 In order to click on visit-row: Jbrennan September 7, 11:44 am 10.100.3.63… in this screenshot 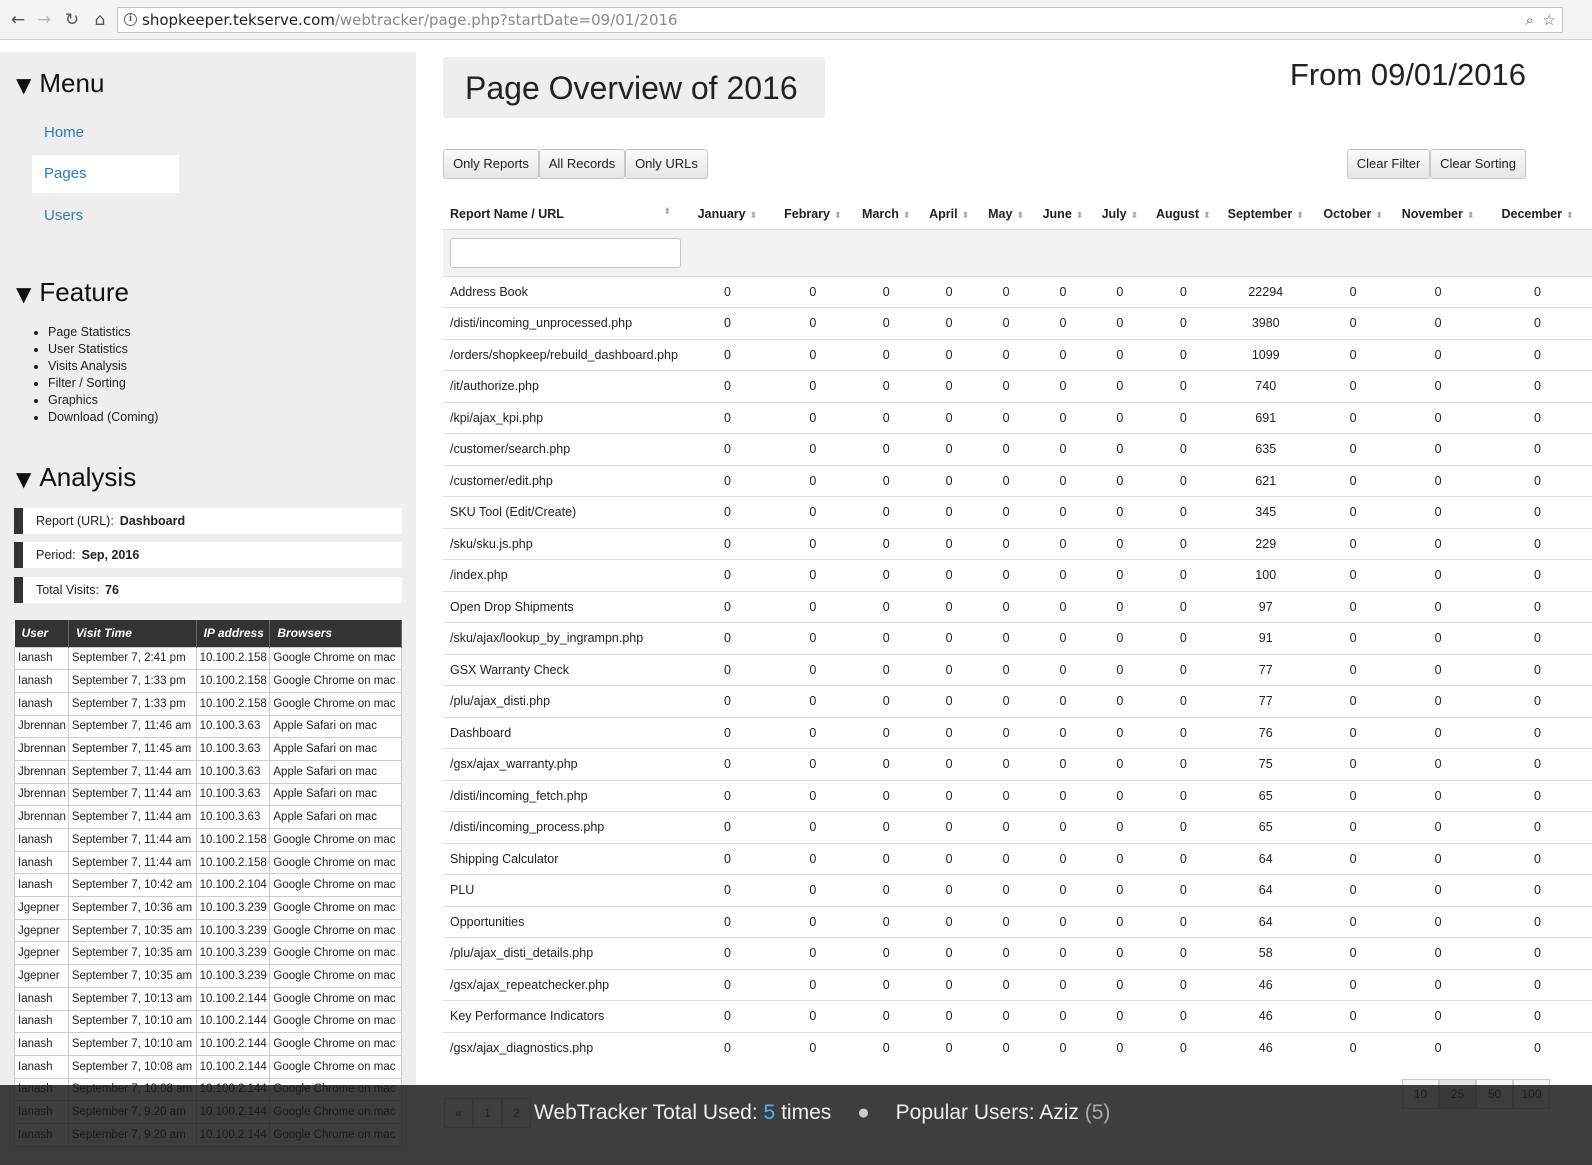, I will do `click(208, 817)`.